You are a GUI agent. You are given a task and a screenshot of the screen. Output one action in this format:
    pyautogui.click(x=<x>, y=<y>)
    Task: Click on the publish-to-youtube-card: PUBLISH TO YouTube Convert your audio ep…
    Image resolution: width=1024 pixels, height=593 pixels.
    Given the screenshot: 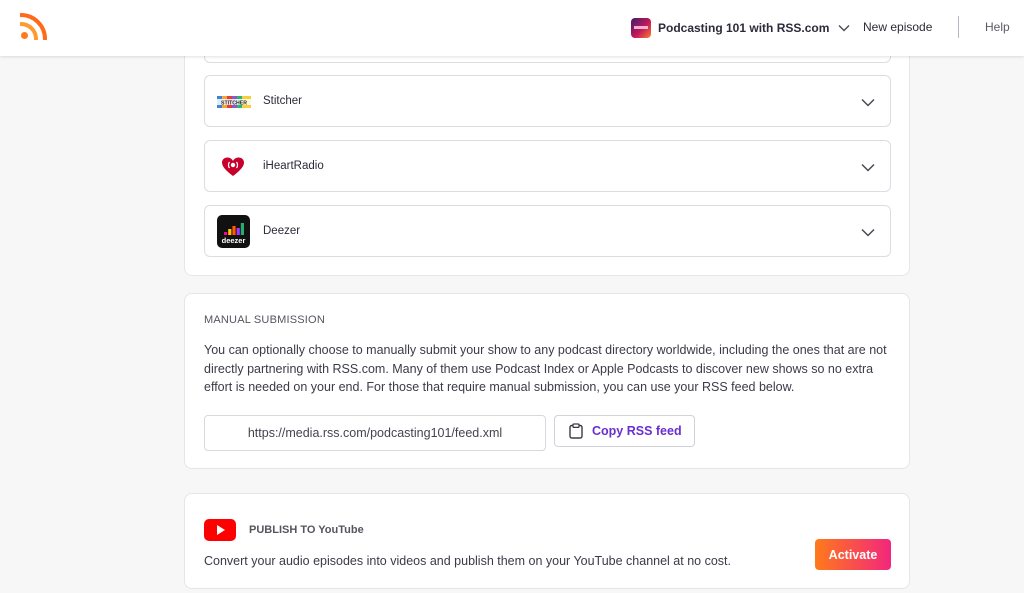 What is the action you would take?
    pyautogui.click(x=547, y=541)
    